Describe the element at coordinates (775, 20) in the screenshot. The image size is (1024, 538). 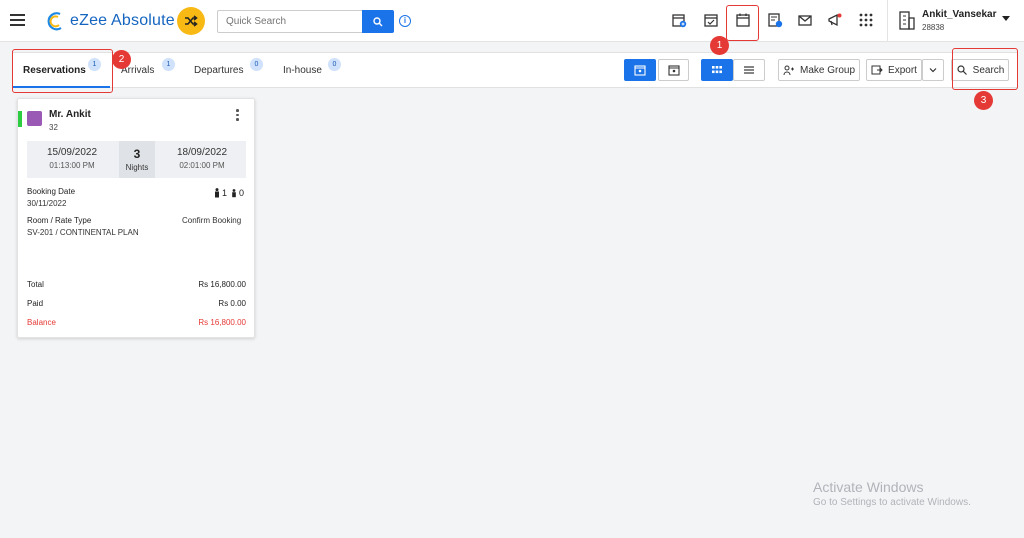
I see `document-dollar-icon` at that location.